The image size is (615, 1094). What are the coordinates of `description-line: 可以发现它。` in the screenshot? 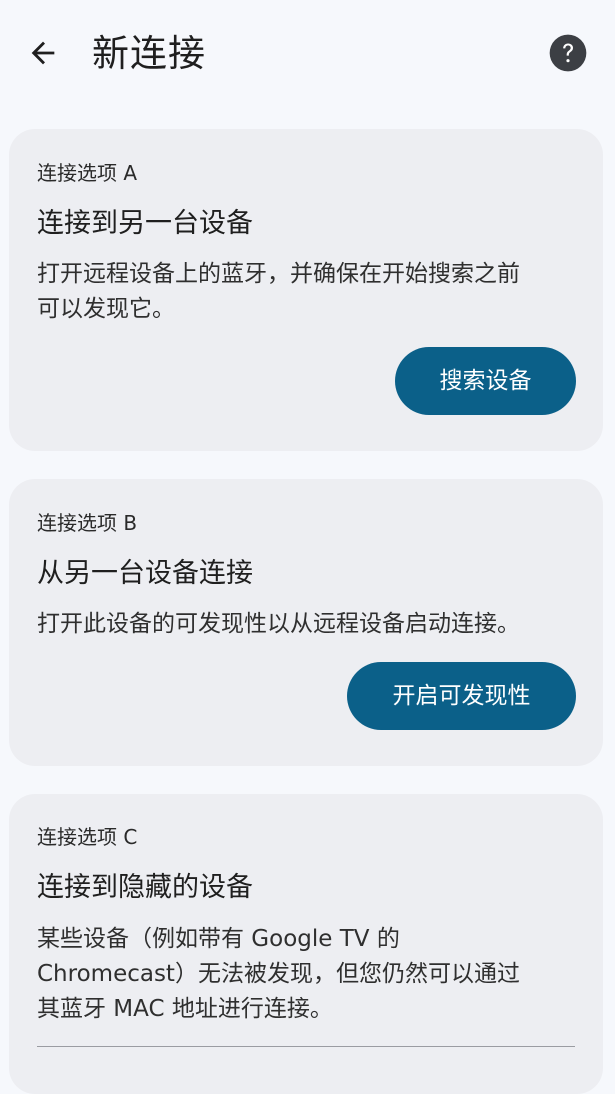 It's located at (106, 309).